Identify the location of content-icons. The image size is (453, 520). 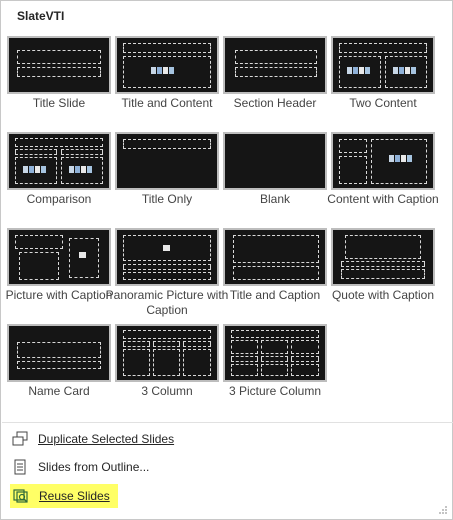
(163, 70).